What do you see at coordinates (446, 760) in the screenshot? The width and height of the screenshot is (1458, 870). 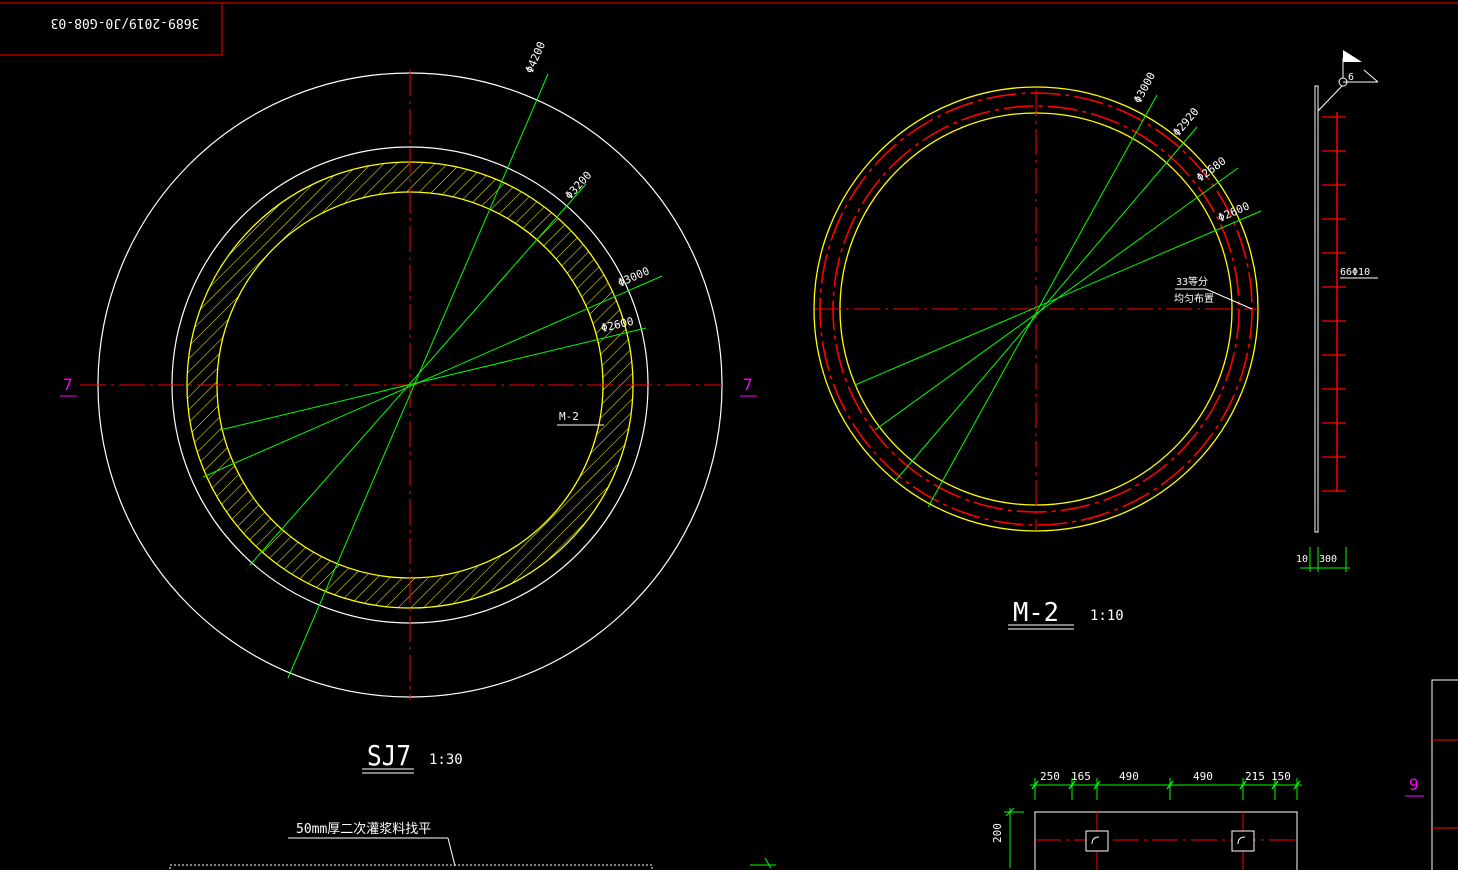 I see `sj7-scale: 1:30` at bounding box center [446, 760].